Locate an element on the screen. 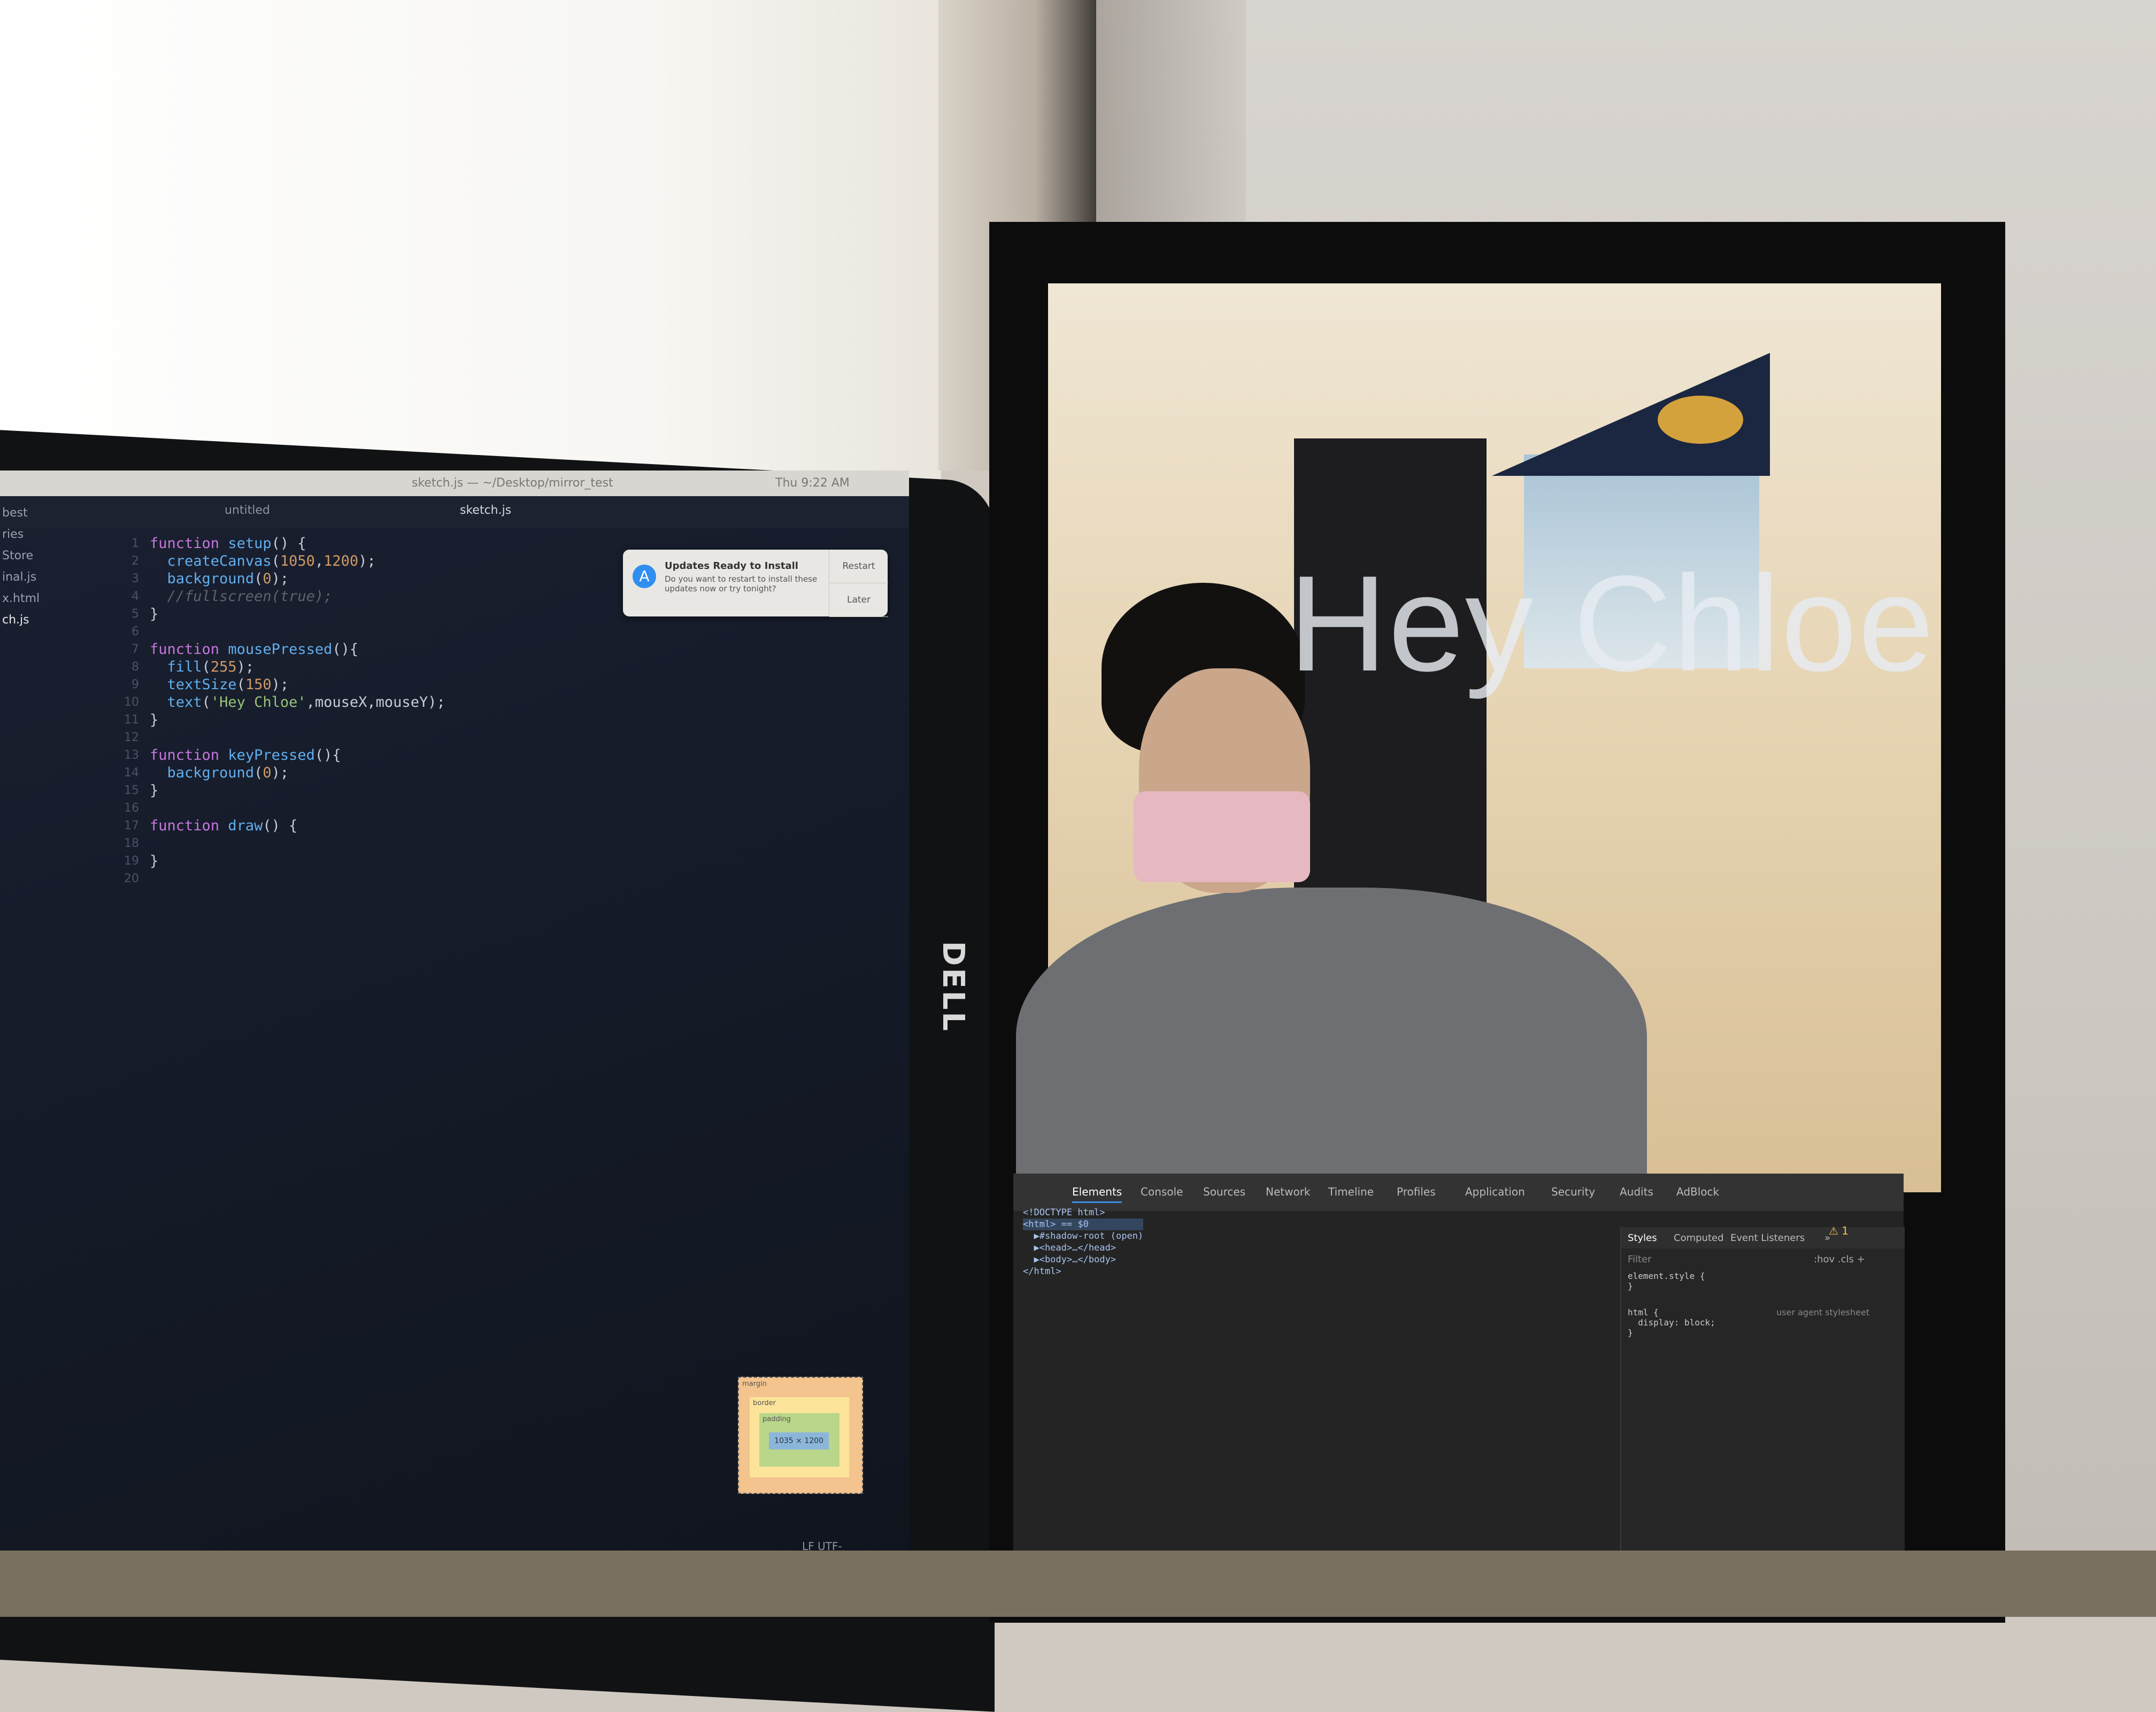 The width and height of the screenshot is (2156, 1712). restart-button: Restart is located at coordinates (858, 566).